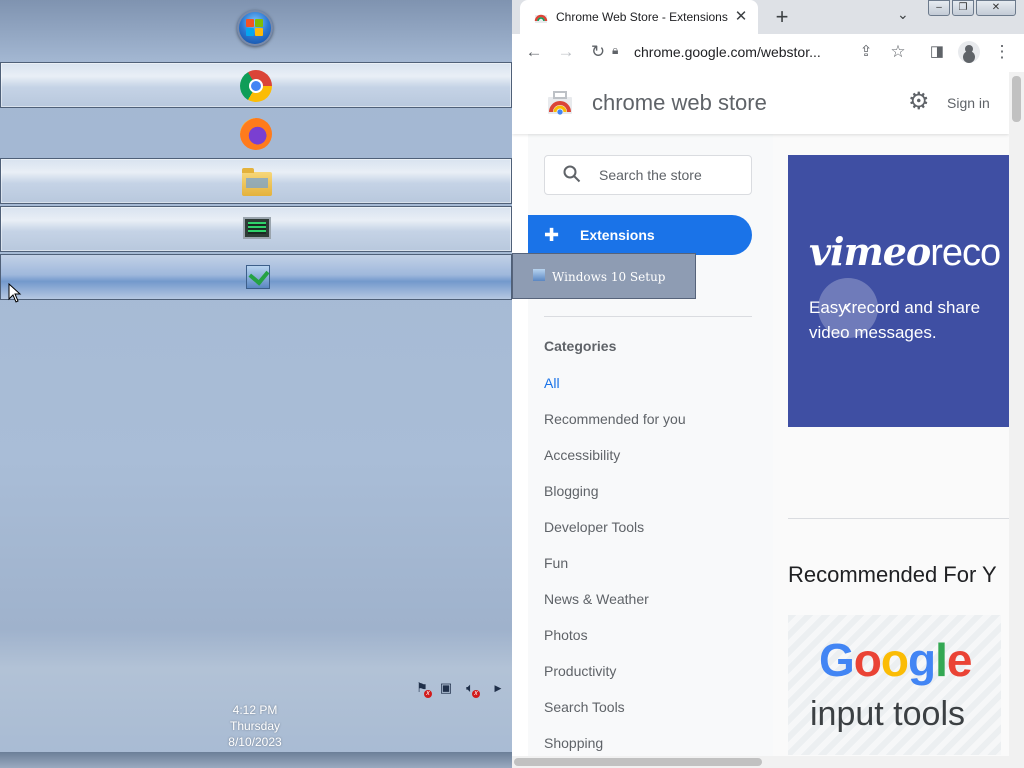  Describe the element at coordinates (534, 52) in the screenshot. I see `back-arrow-icon: ←` at that location.